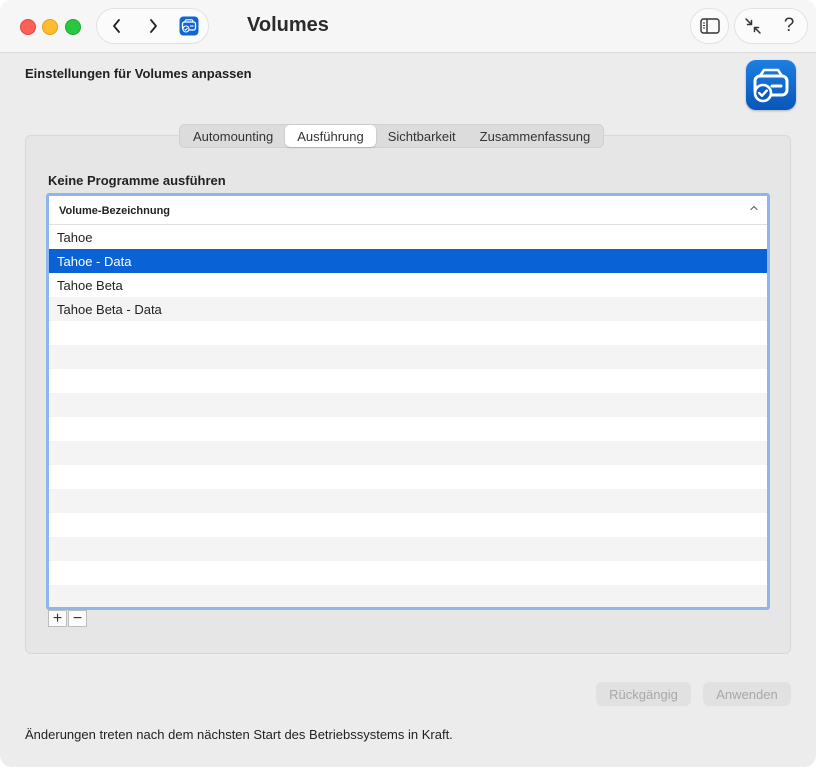 Image resolution: width=816 pixels, height=767 pixels. I want to click on minimize-window-button, so click(50, 27).